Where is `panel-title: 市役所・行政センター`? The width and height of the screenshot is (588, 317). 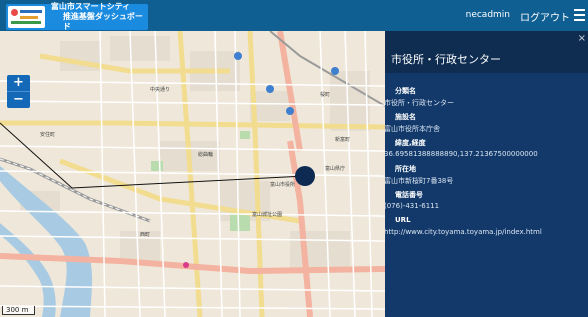 panel-title: 市役所・行政センター is located at coordinates (446, 59).